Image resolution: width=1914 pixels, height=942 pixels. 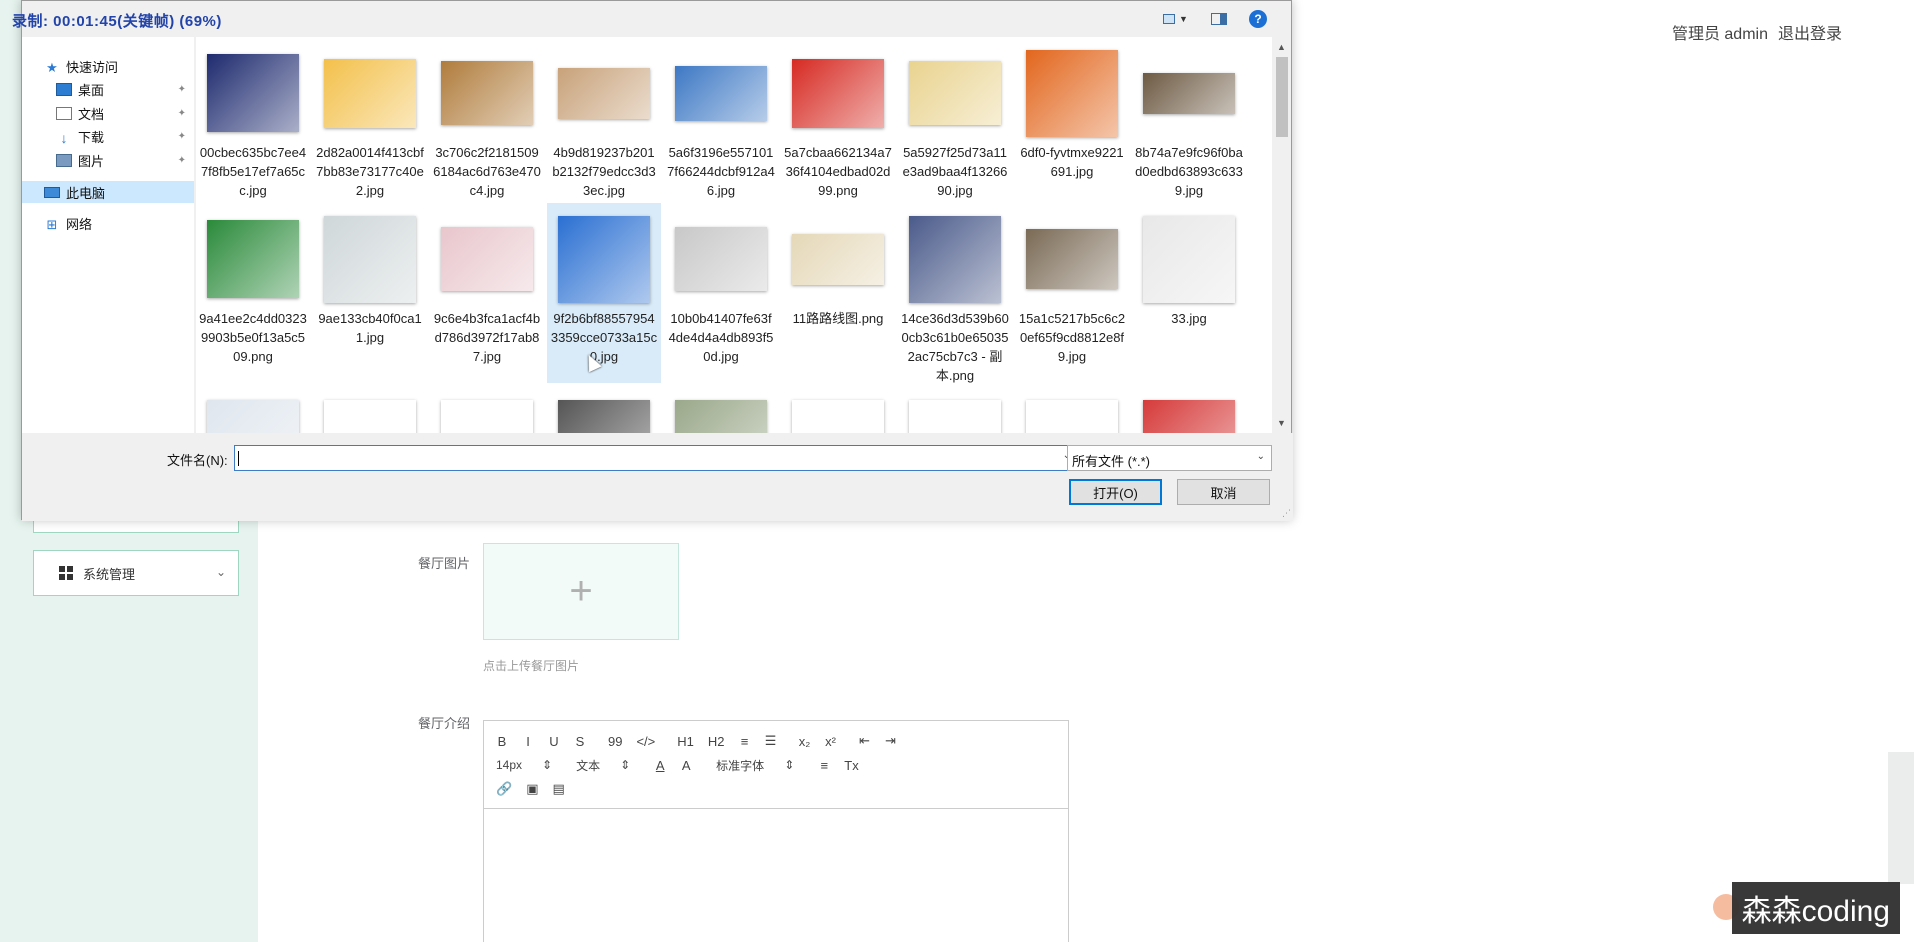 I want to click on logout-link: 退出登录, so click(x=1810, y=32).